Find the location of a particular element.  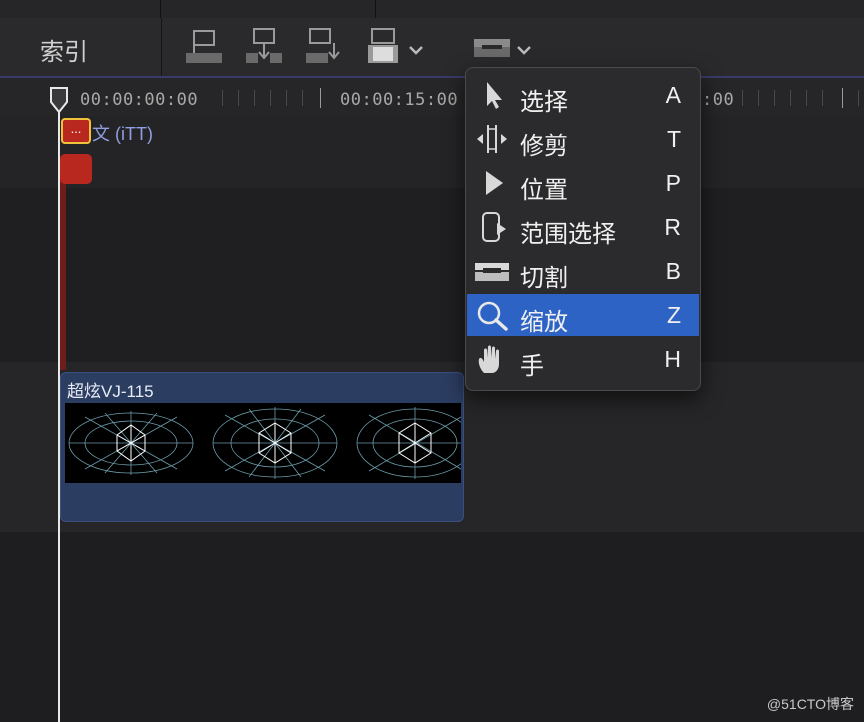

overwrite-clip-icon is located at coordinates (395, 45).